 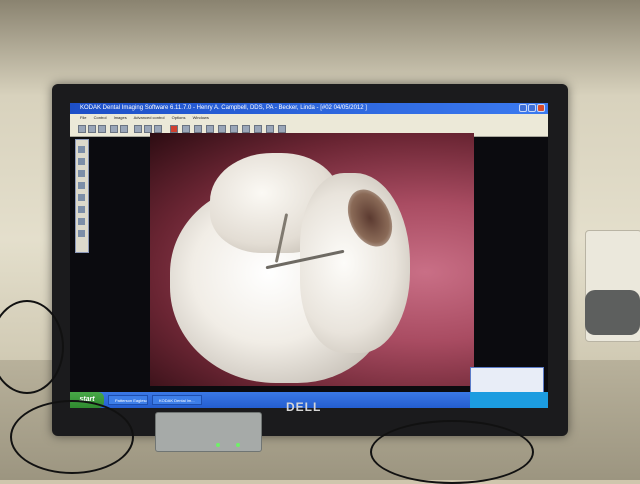 I want to click on taskbar-item: Patterson Eaglesoft, so click(x=128, y=400).